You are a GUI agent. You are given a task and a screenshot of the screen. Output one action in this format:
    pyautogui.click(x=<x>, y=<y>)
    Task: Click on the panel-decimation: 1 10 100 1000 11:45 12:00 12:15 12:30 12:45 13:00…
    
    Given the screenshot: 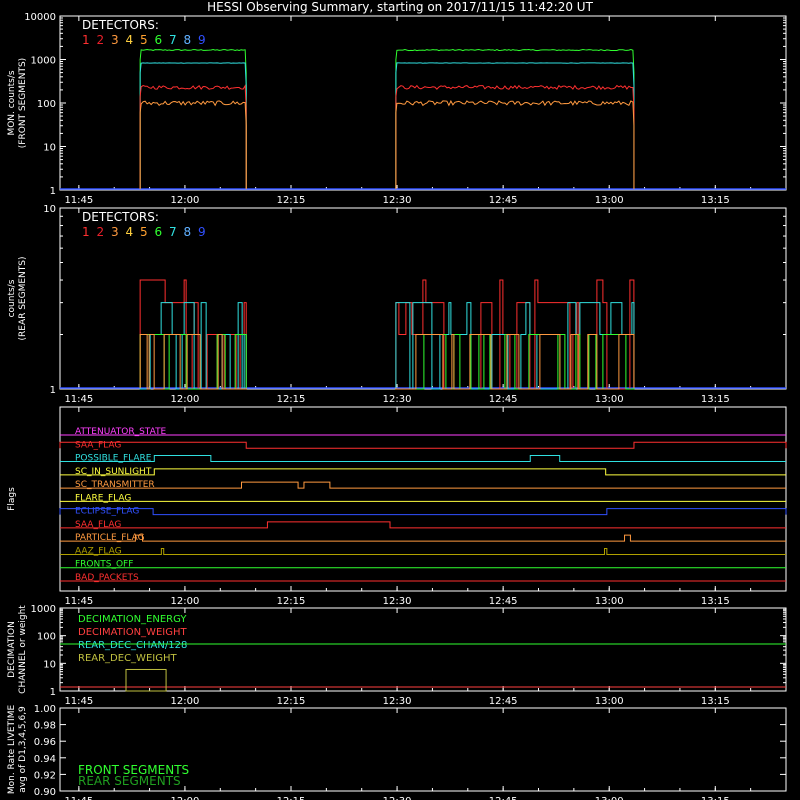 What is the action you would take?
    pyautogui.click(x=397, y=655)
    